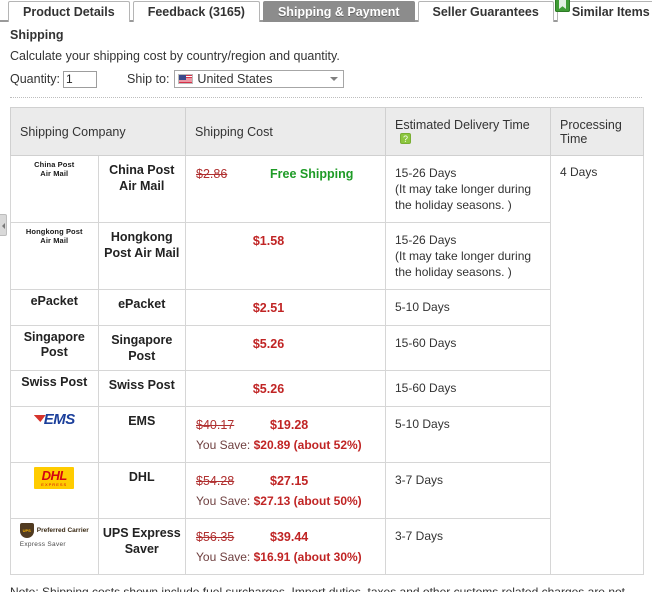 This screenshot has width=652, height=592. I want to click on new-badge-icon, so click(562, 6).